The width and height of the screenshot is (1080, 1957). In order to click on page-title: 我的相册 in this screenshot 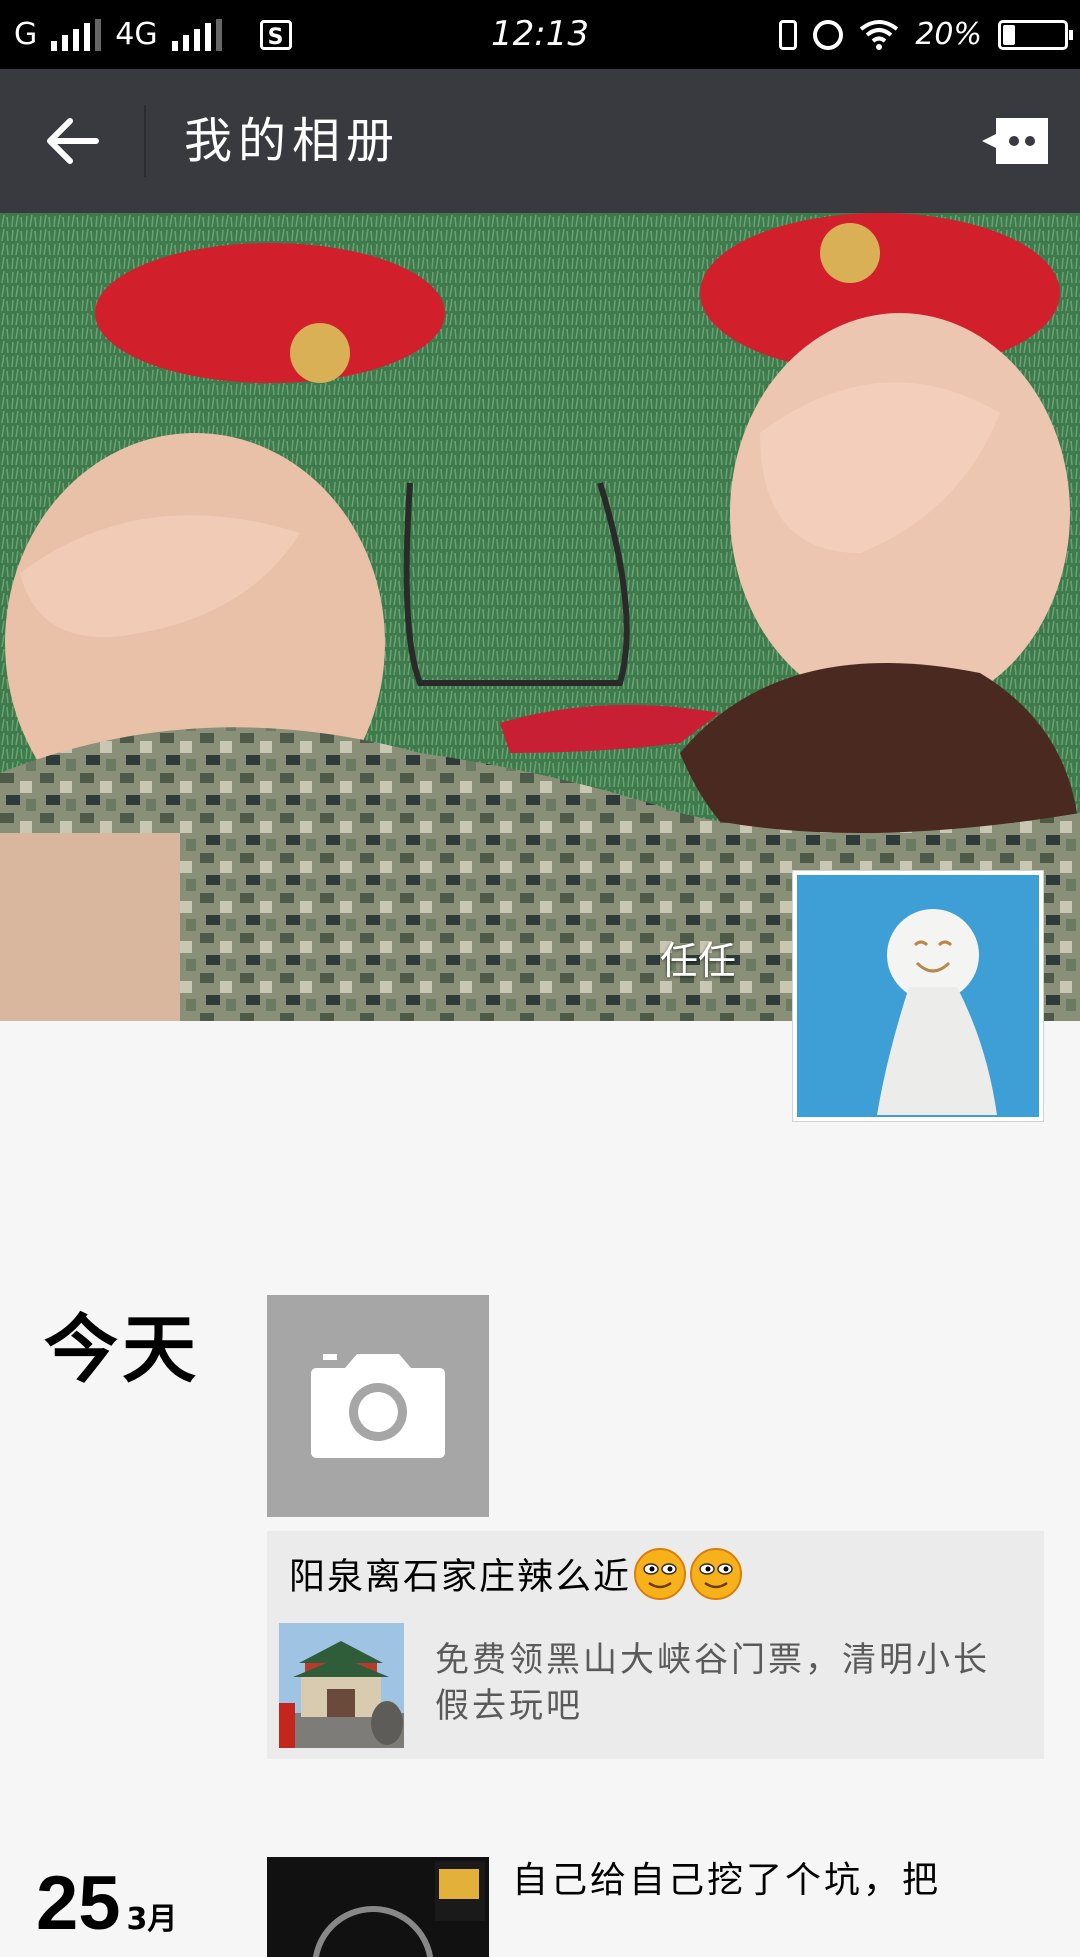, I will do `click(292, 141)`.